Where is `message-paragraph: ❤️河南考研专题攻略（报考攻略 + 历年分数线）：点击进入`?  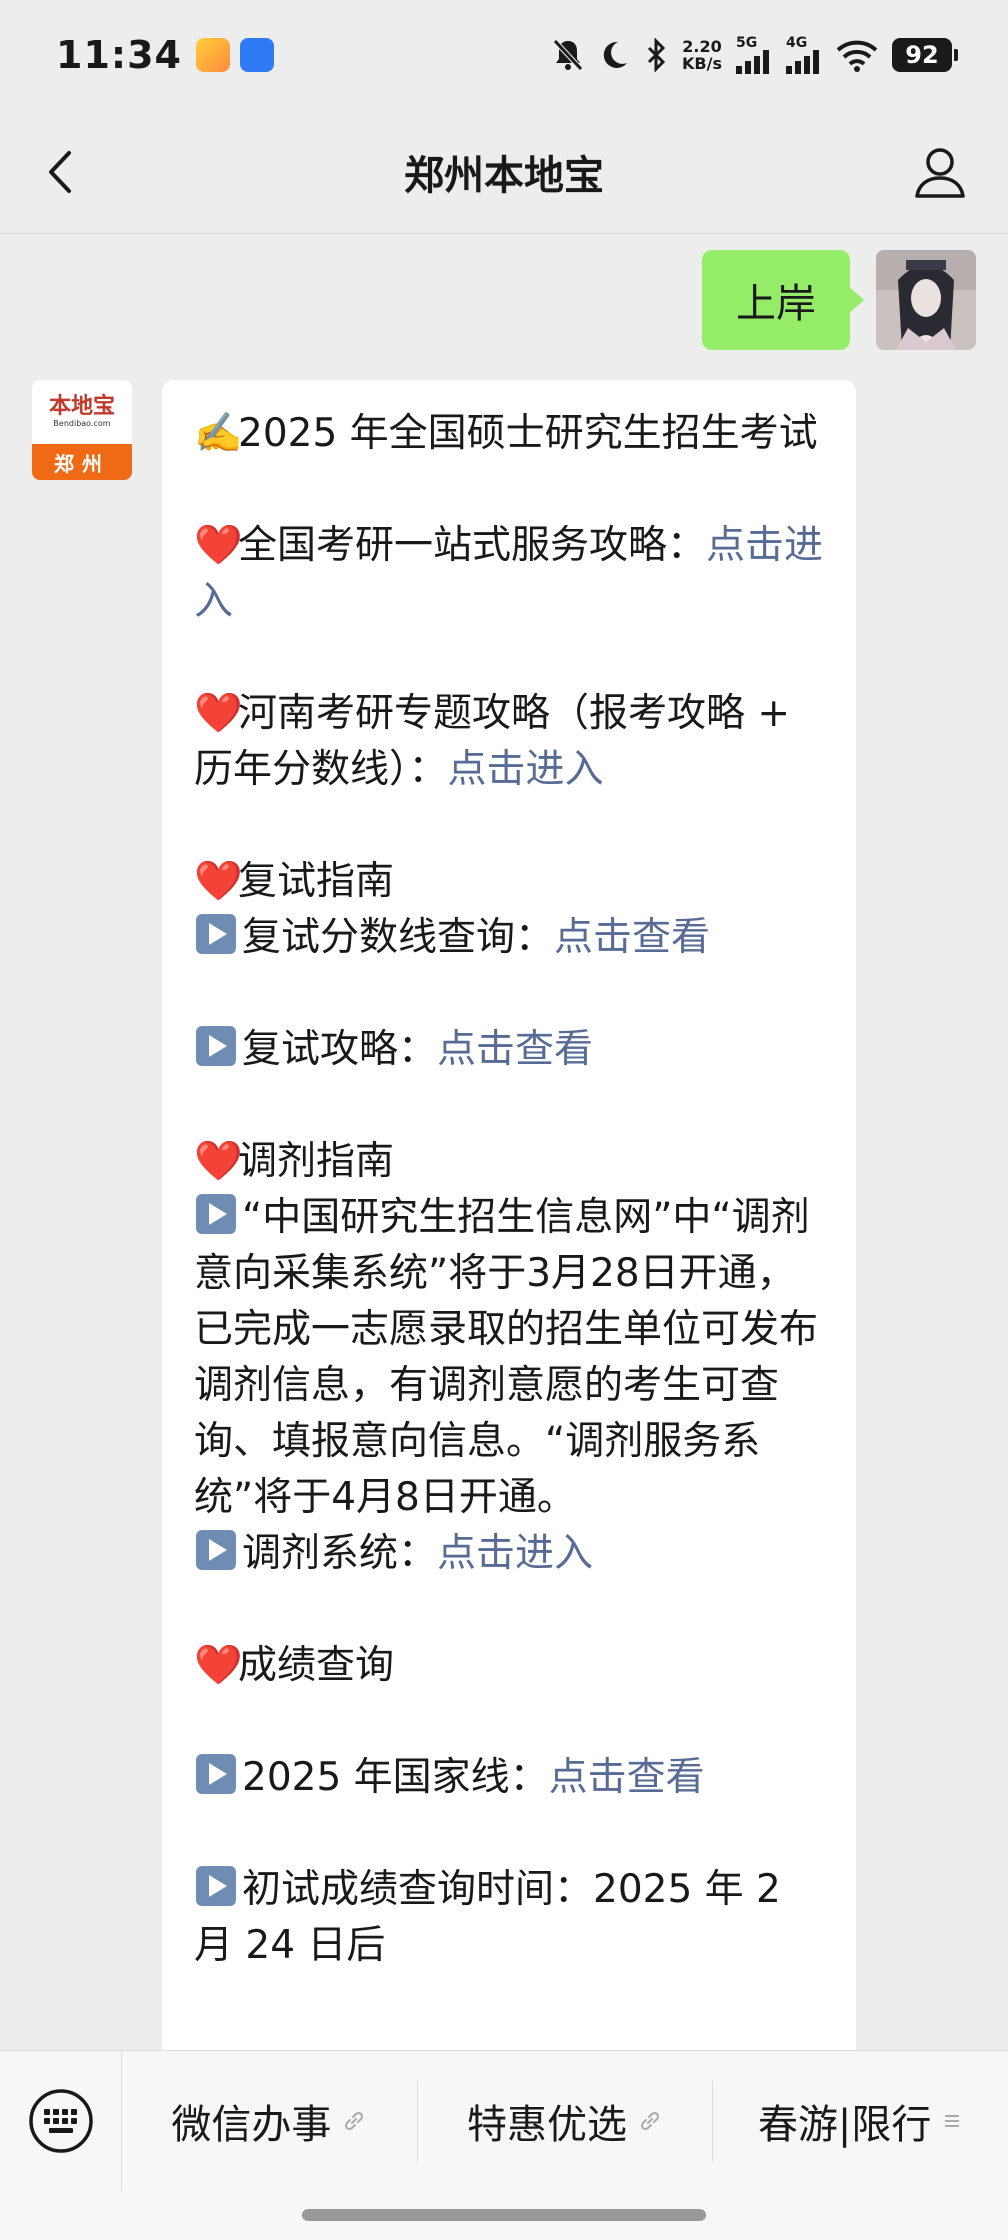 message-paragraph: ❤️河南考研专题攻略（报考攻略 + 历年分数线）：点击进入 is located at coordinates (509, 742).